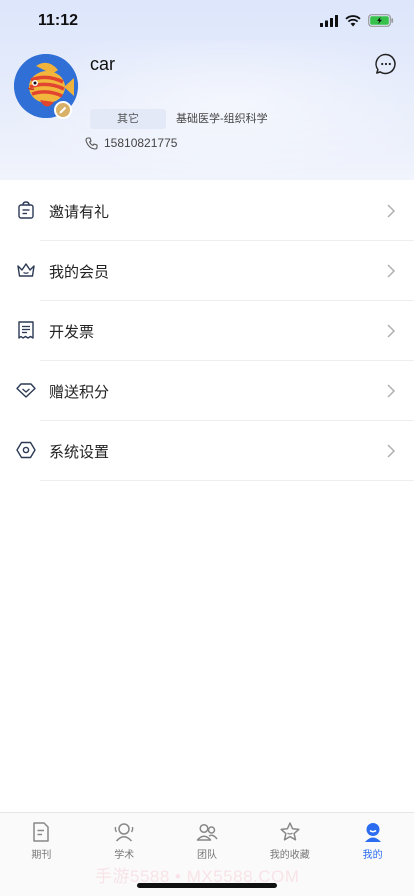 The height and width of the screenshot is (896, 414). What do you see at coordinates (290, 831) in the screenshot?
I see `star-icon` at bounding box center [290, 831].